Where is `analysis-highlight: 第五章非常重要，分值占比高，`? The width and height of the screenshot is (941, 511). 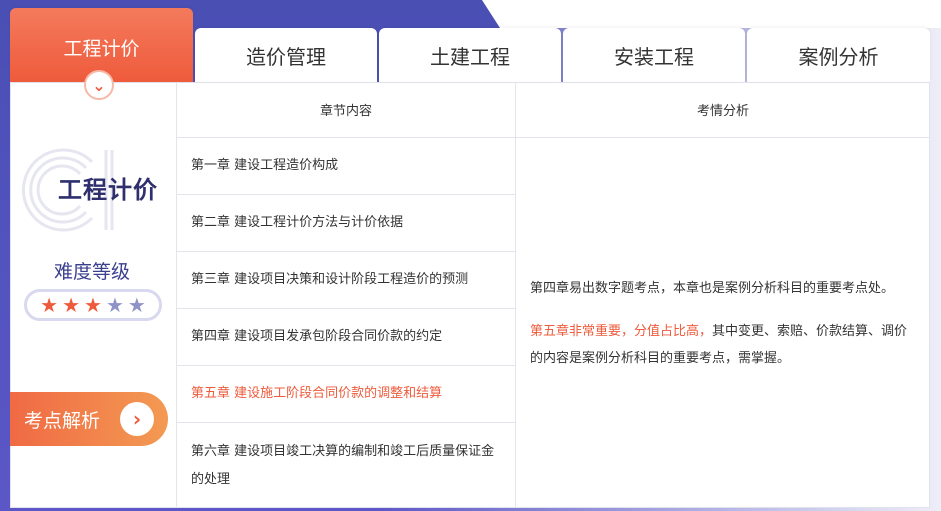 analysis-highlight: 第五章非常重要，分值占比高， is located at coordinates (621, 331).